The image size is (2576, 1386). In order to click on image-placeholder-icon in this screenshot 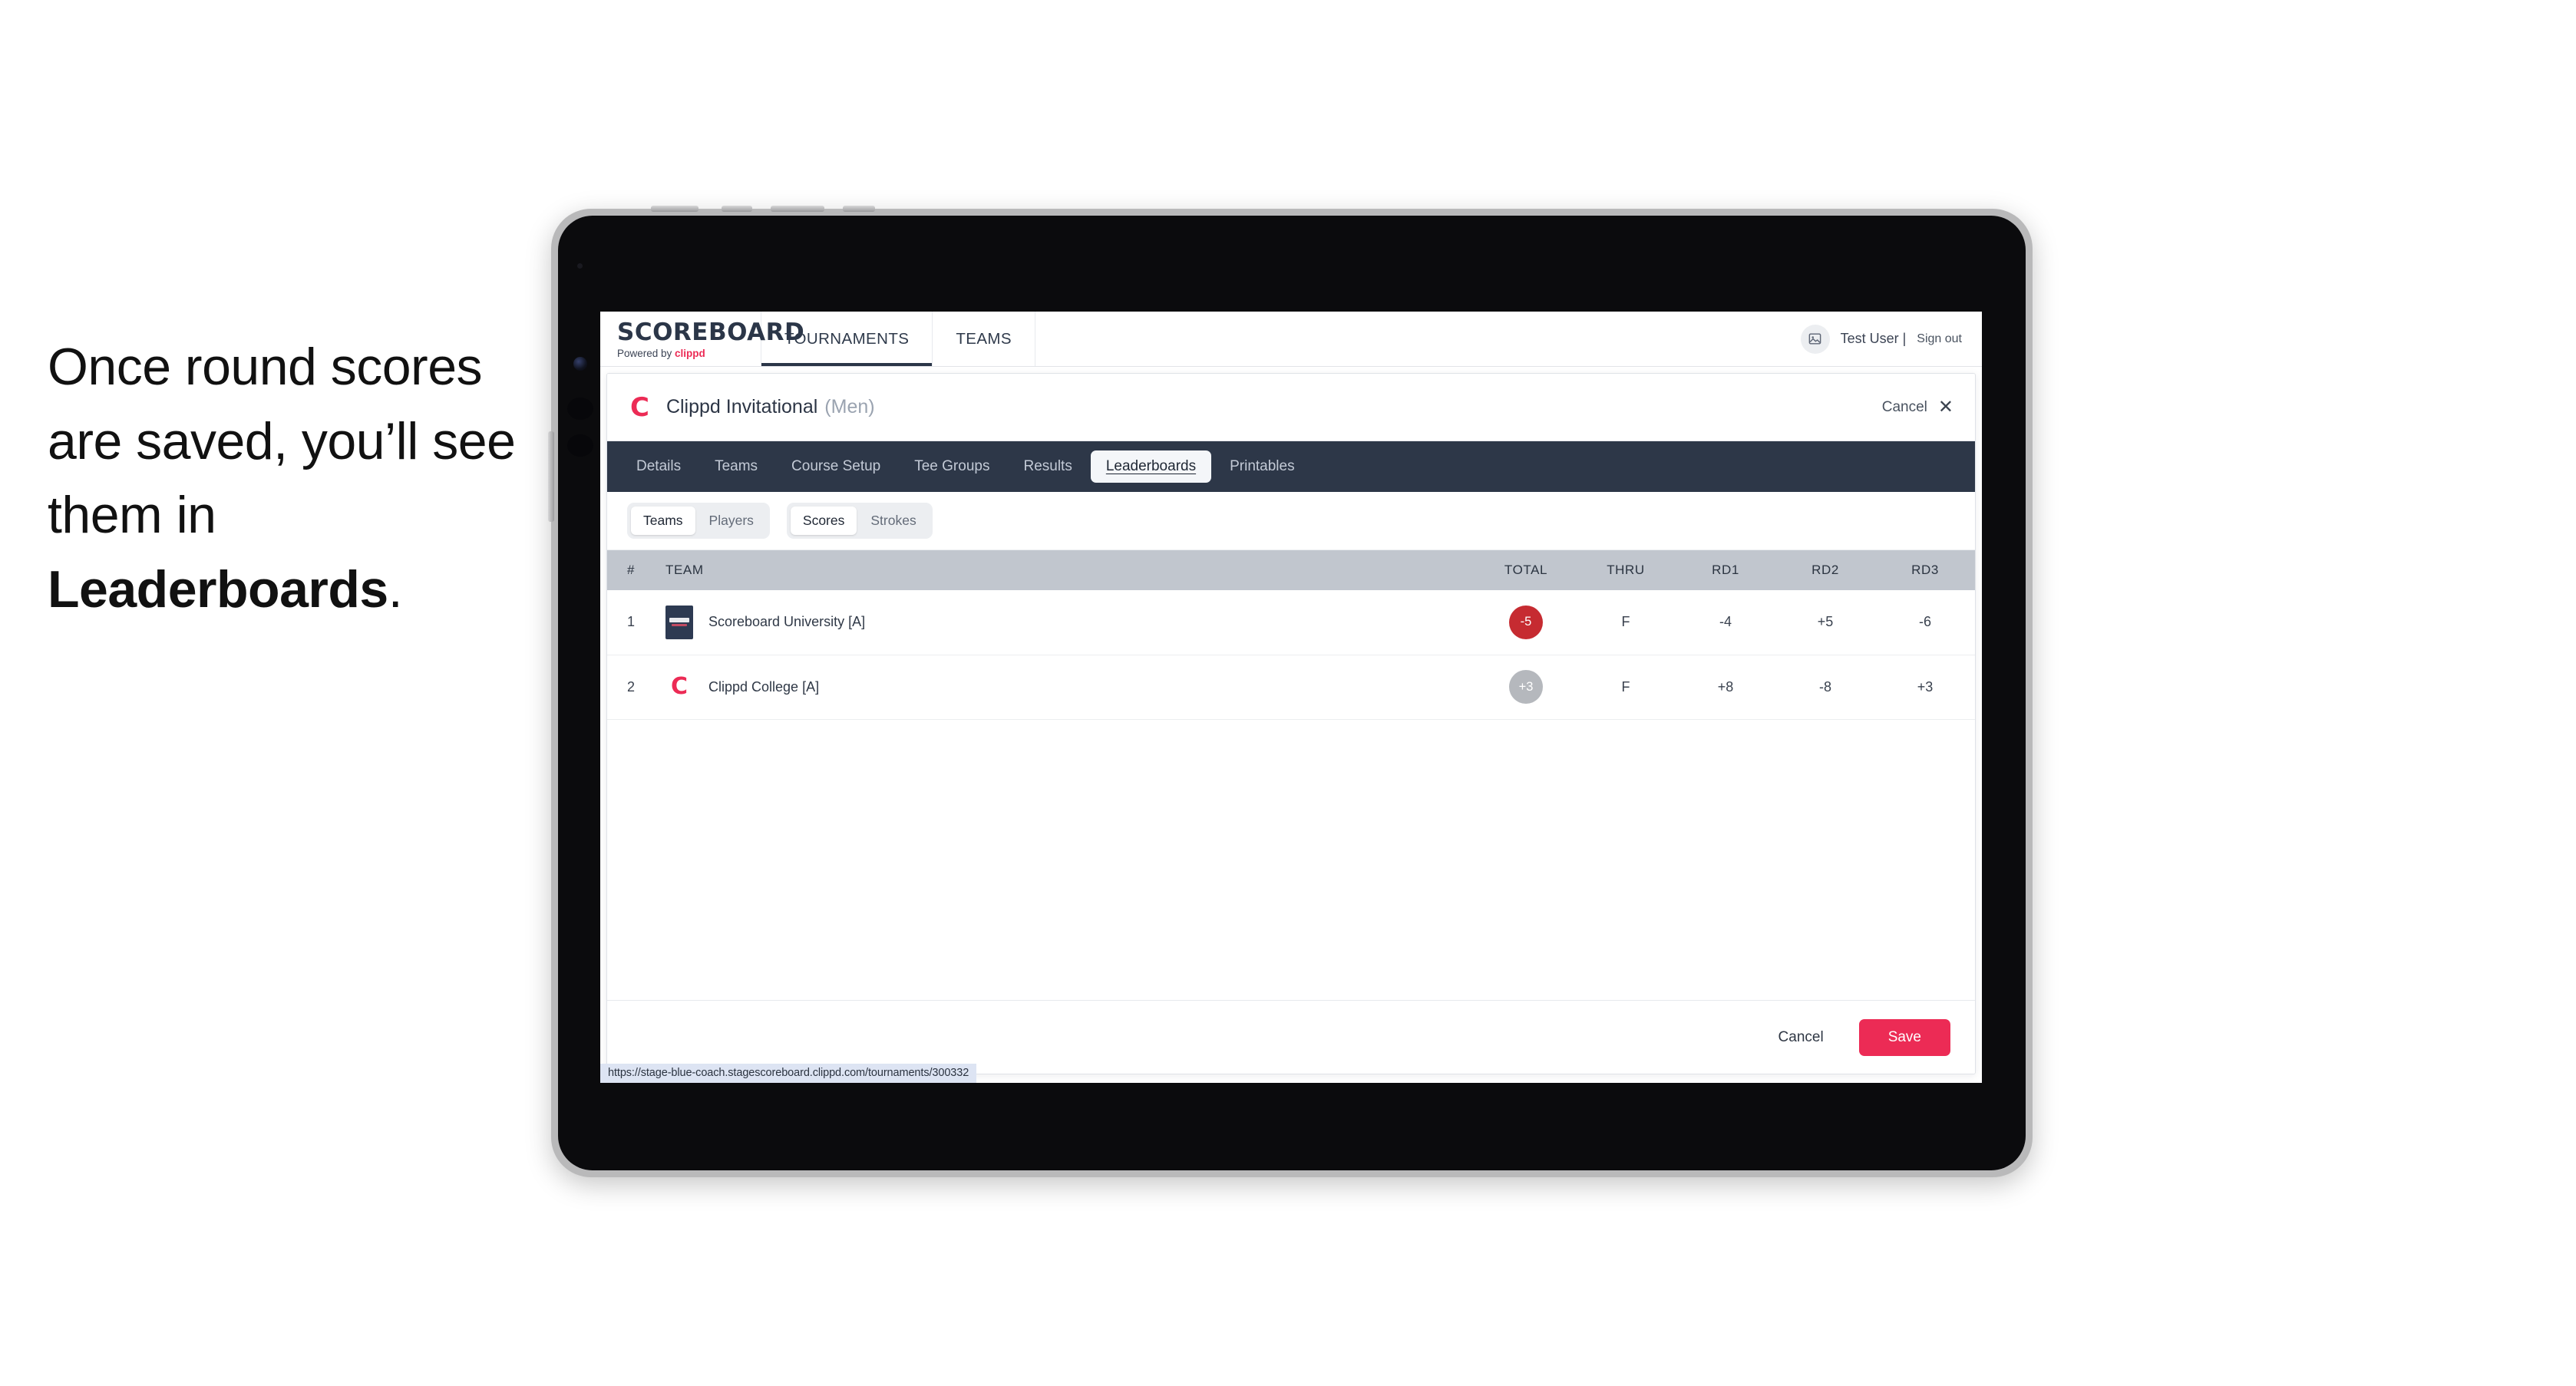, I will do `click(1814, 339)`.